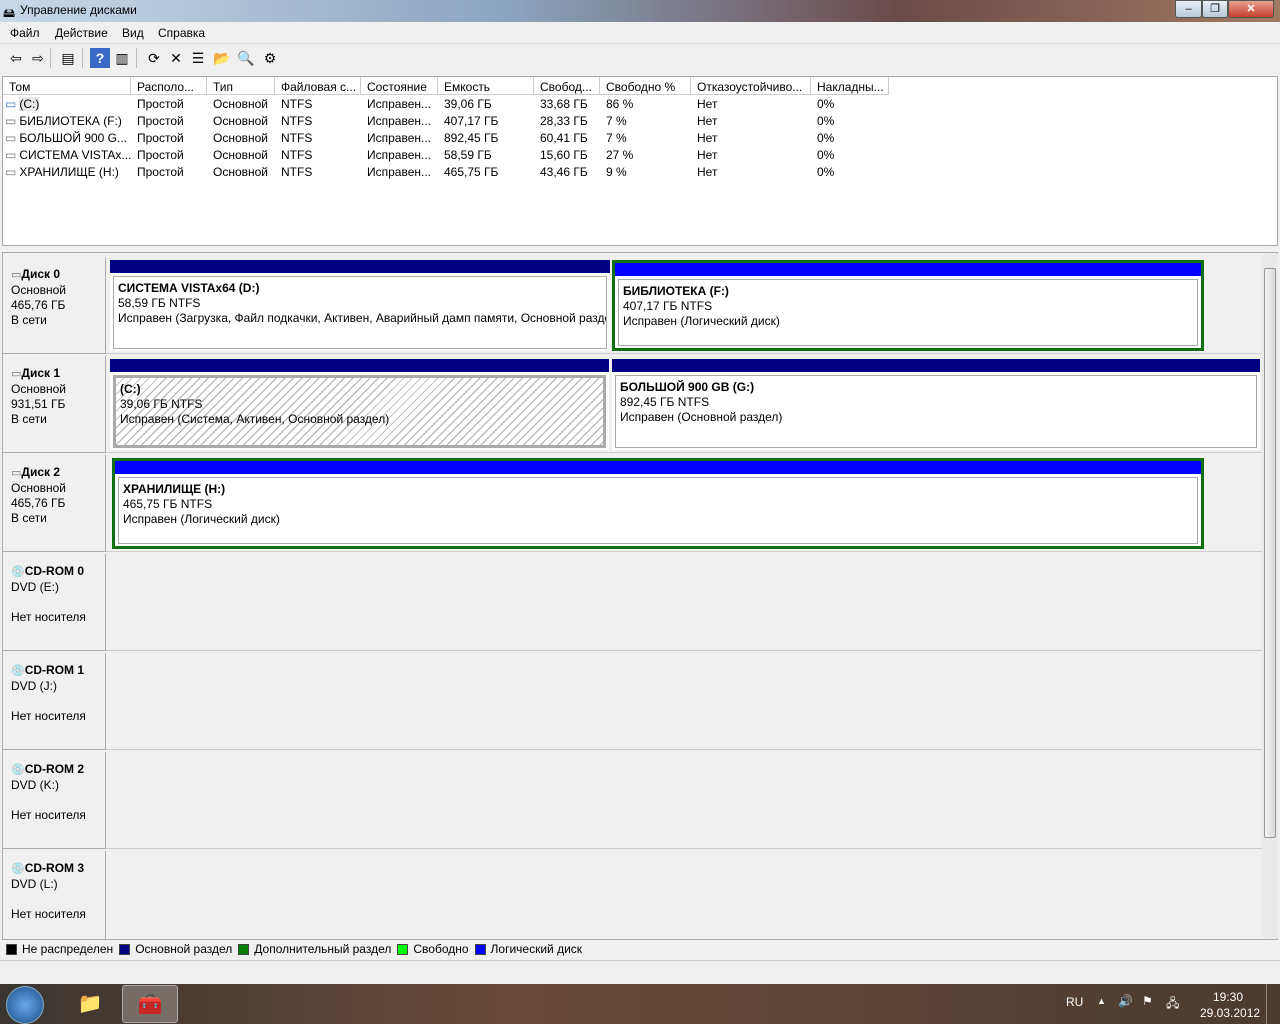 Image resolution: width=1280 pixels, height=1024 pixels. I want to click on disk-type: DVD (E:), so click(35, 587).